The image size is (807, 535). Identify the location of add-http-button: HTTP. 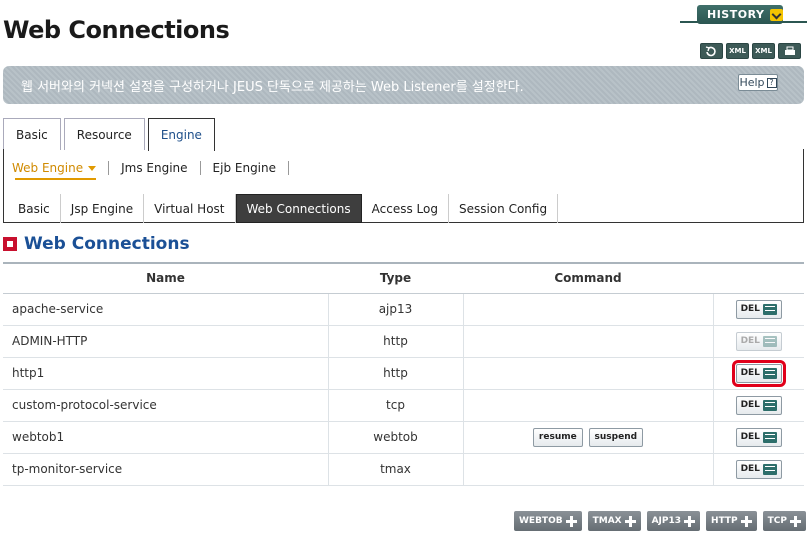
(731, 521).